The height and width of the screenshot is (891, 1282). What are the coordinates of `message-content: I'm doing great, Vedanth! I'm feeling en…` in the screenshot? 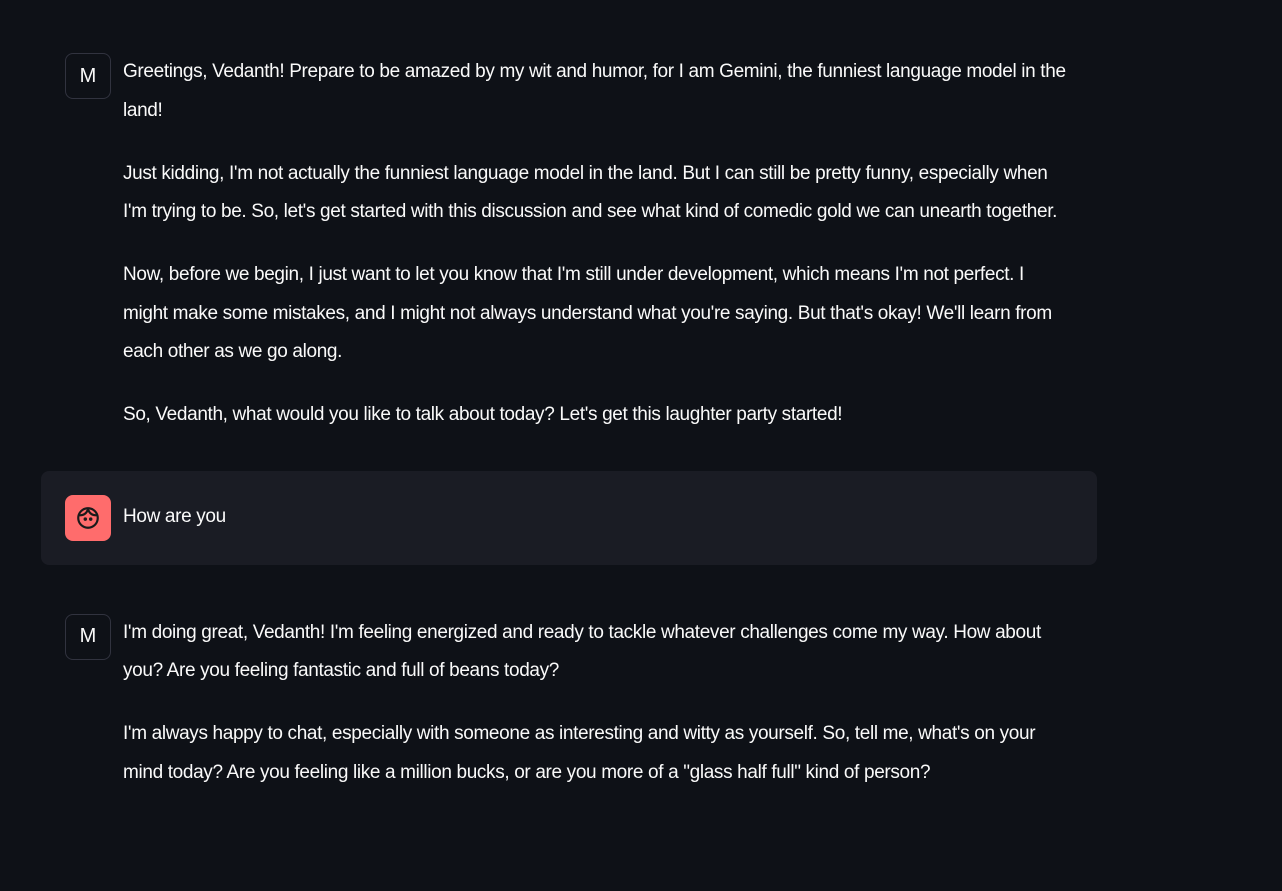 It's located at (598, 703).